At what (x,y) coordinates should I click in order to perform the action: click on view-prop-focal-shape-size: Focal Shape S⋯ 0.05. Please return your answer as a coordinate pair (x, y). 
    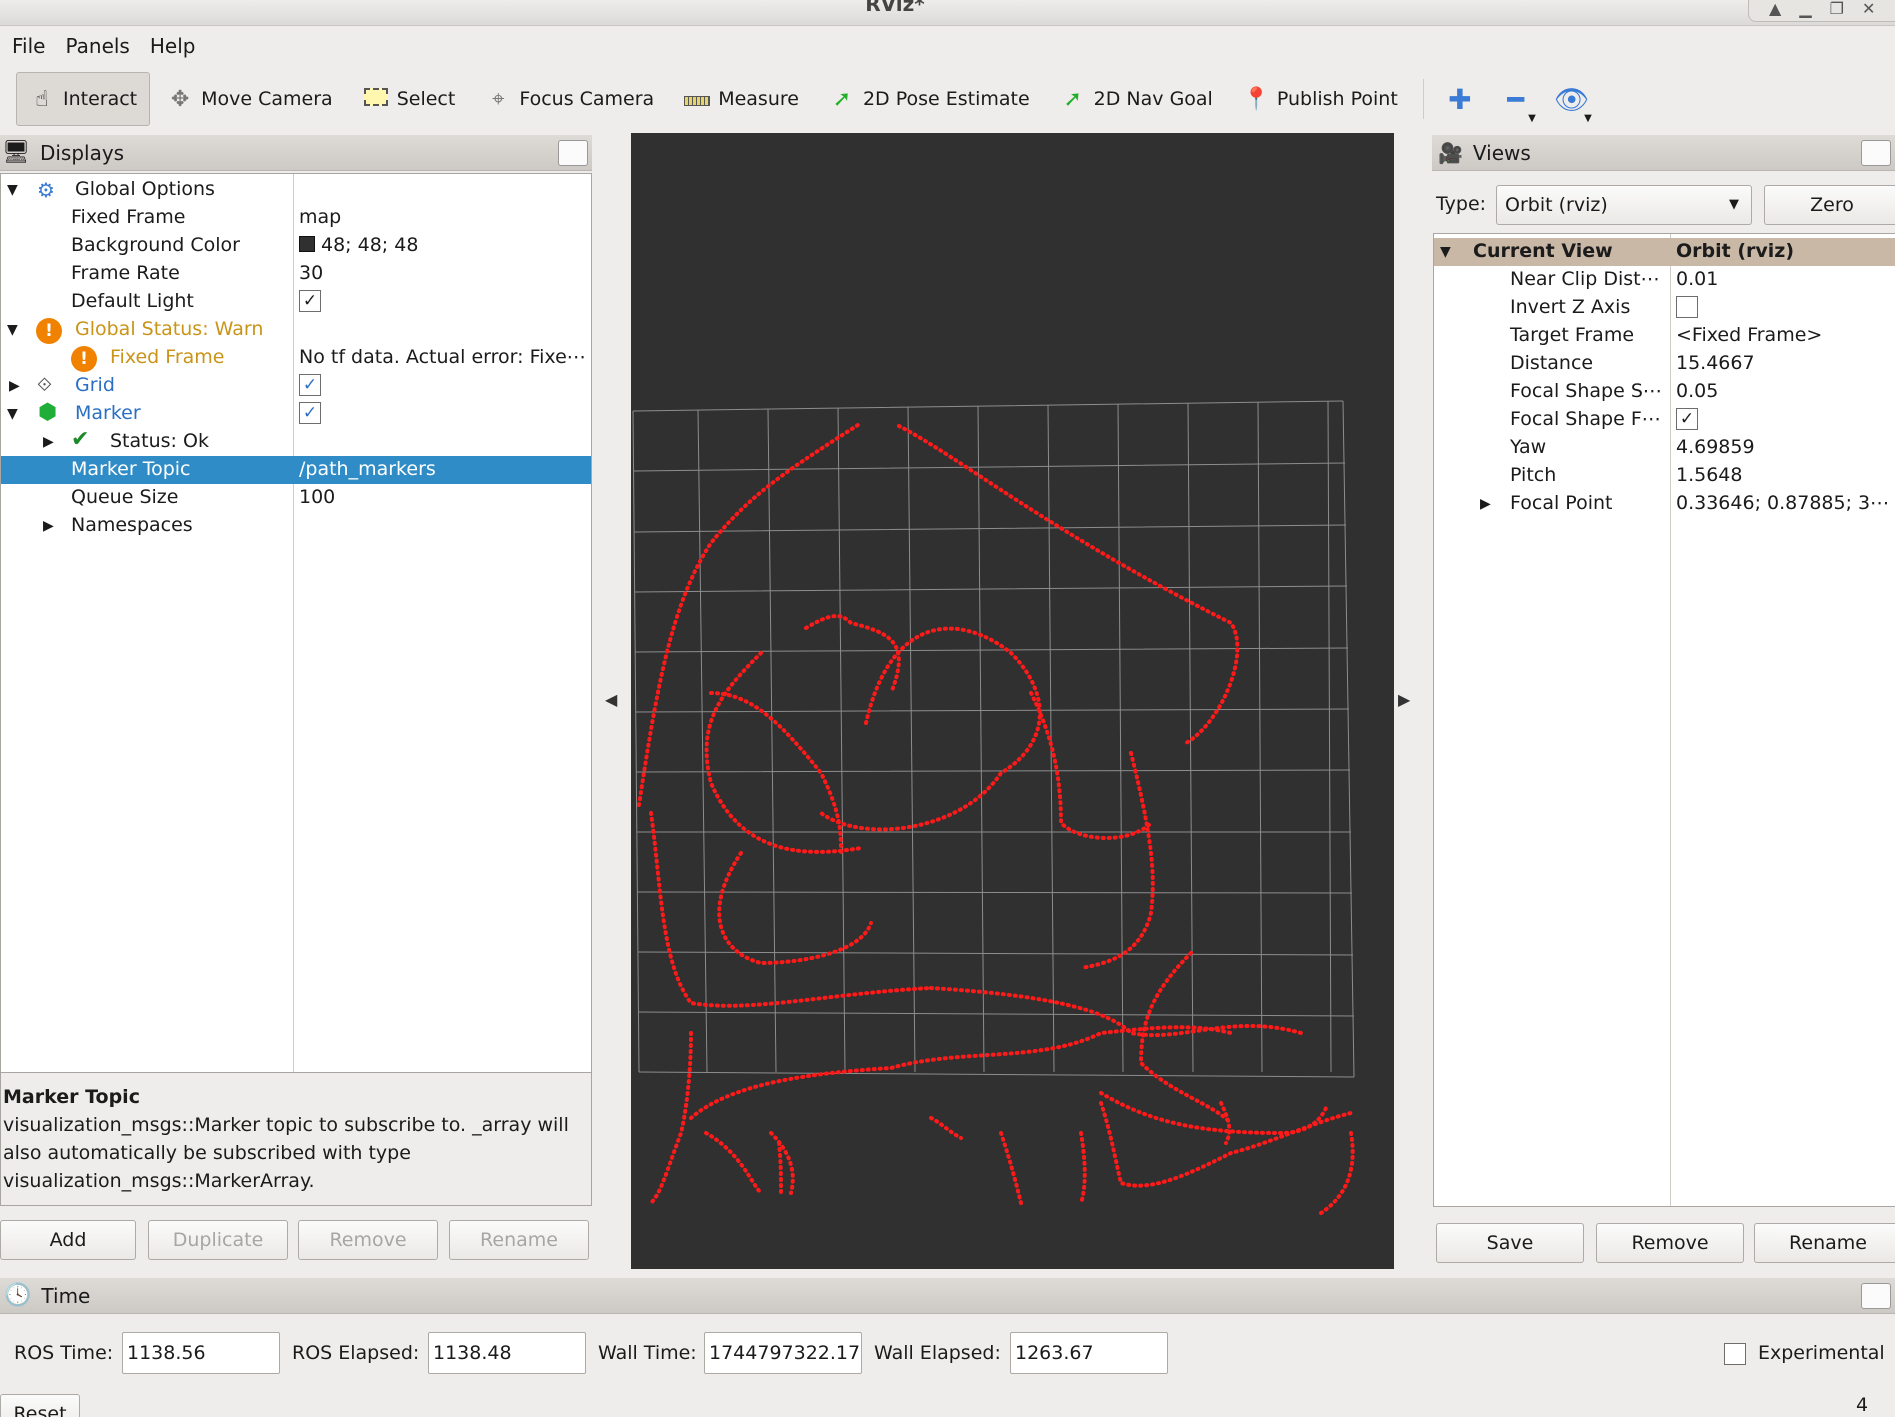
    Looking at the image, I should click on (1664, 392).